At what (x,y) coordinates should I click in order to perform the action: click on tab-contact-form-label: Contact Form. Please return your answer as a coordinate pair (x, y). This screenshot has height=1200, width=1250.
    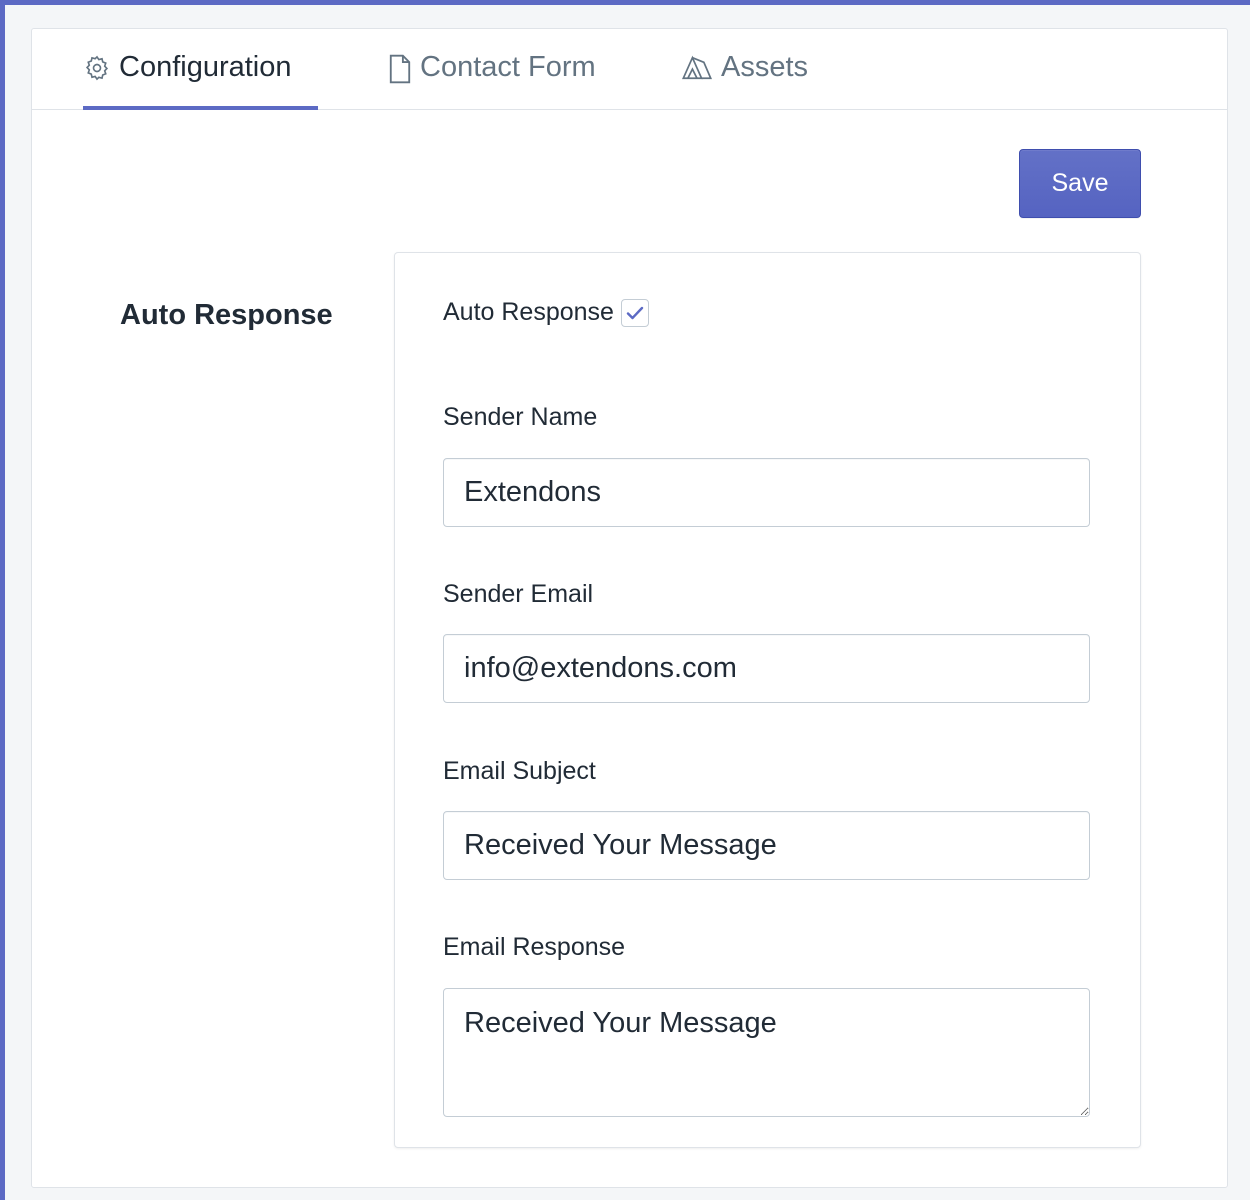
    Looking at the image, I should click on (508, 67).